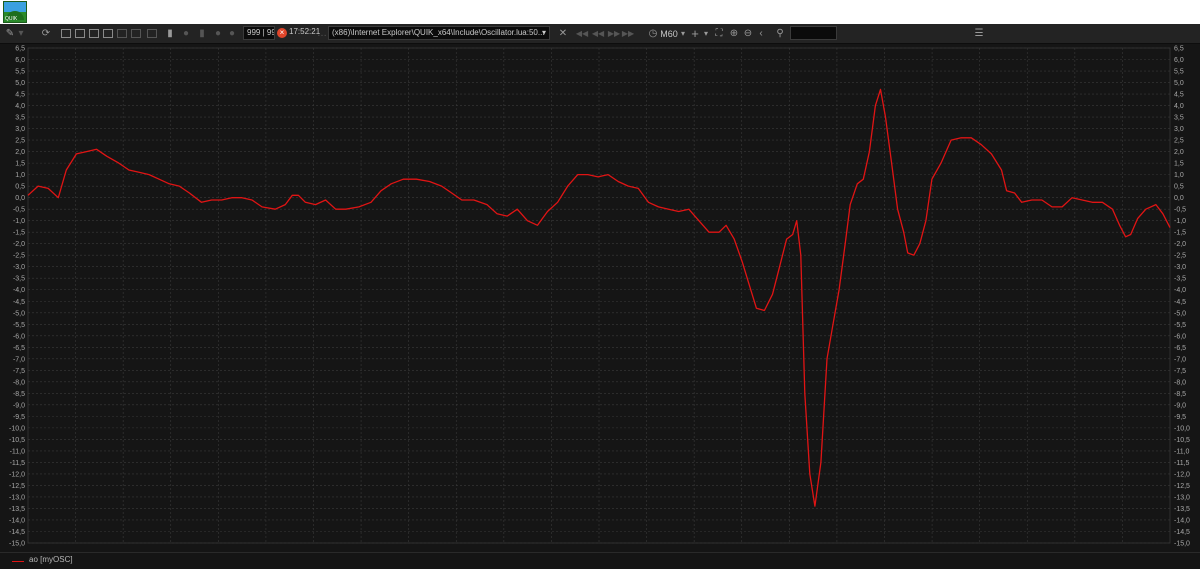 The width and height of the screenshot is (1200, 569). I want to click on print-icon, so click(152, 33).